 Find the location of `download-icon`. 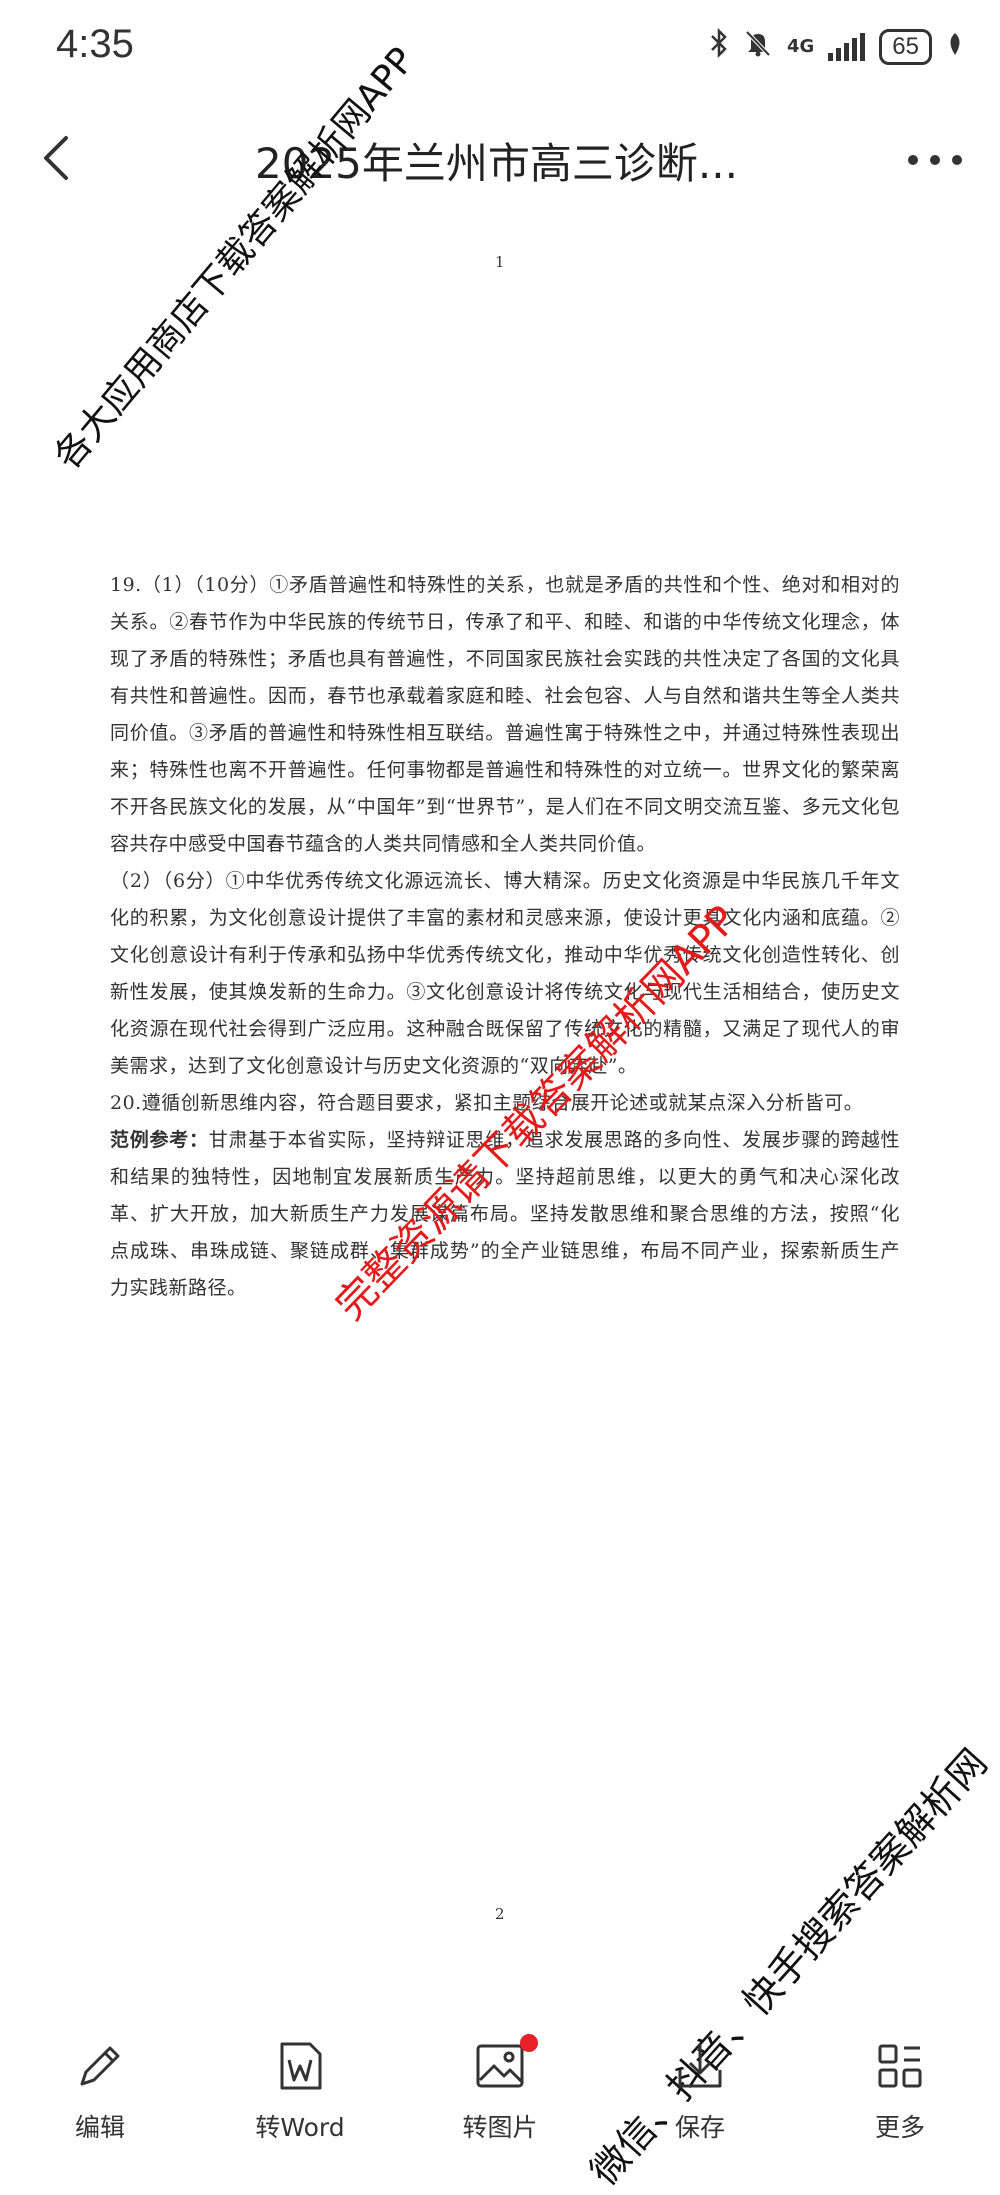

download-icon is located at coordinates (700, 2066).